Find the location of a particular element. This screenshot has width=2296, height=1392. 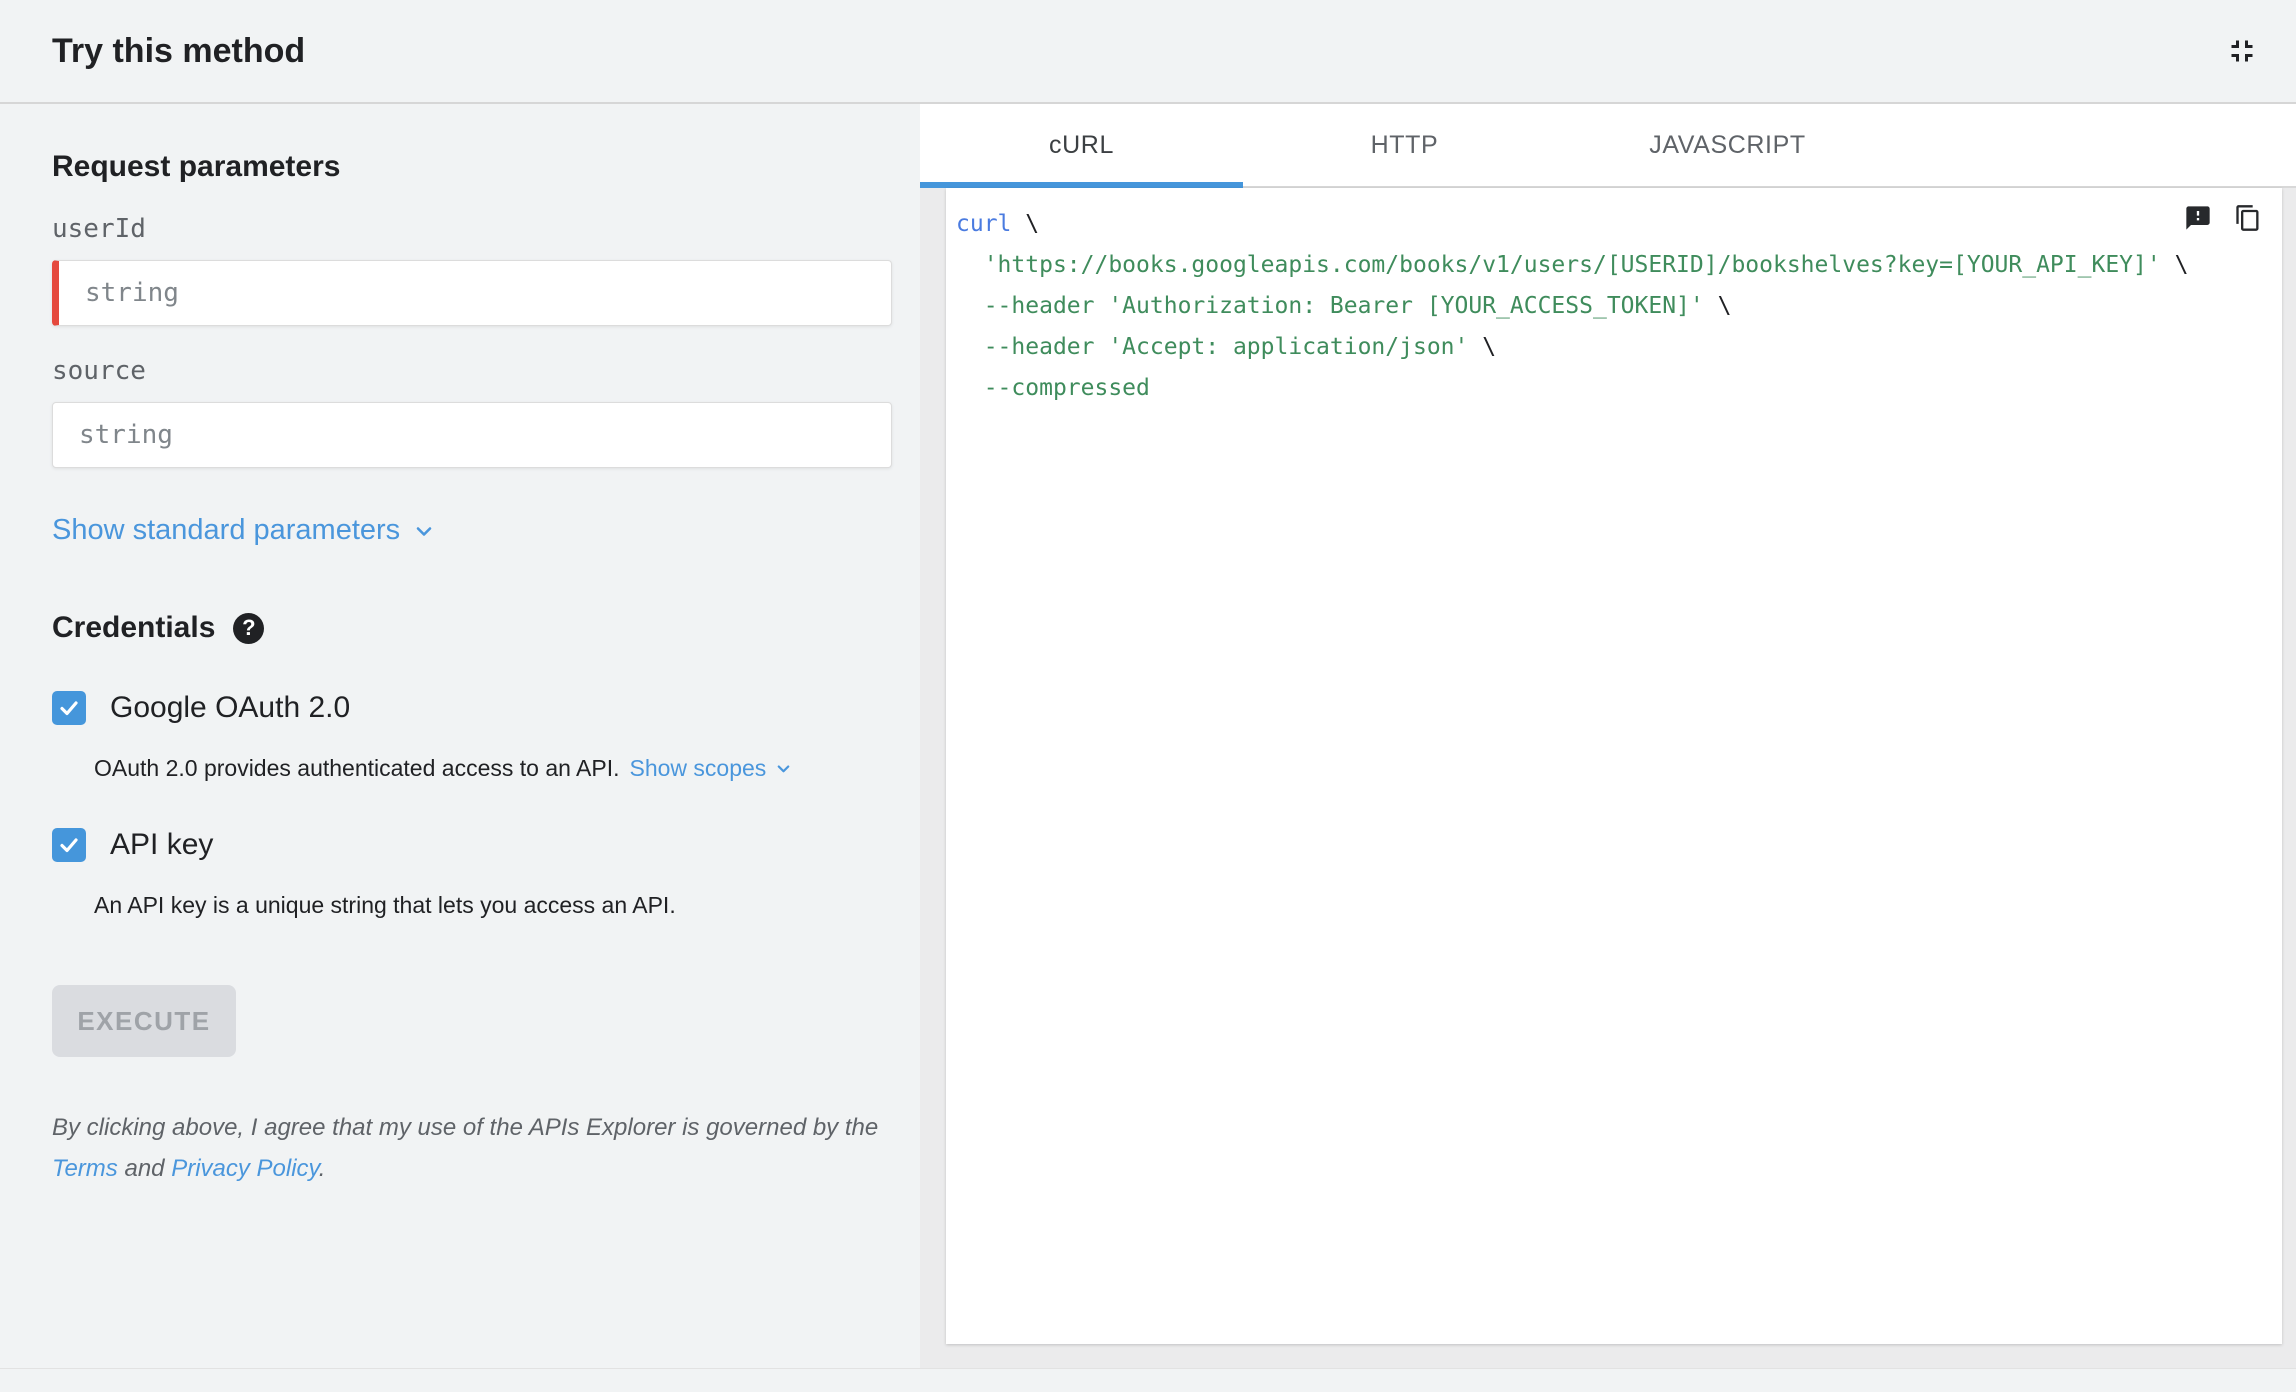

apikey-checkbox is located at coordinates (69, 845).